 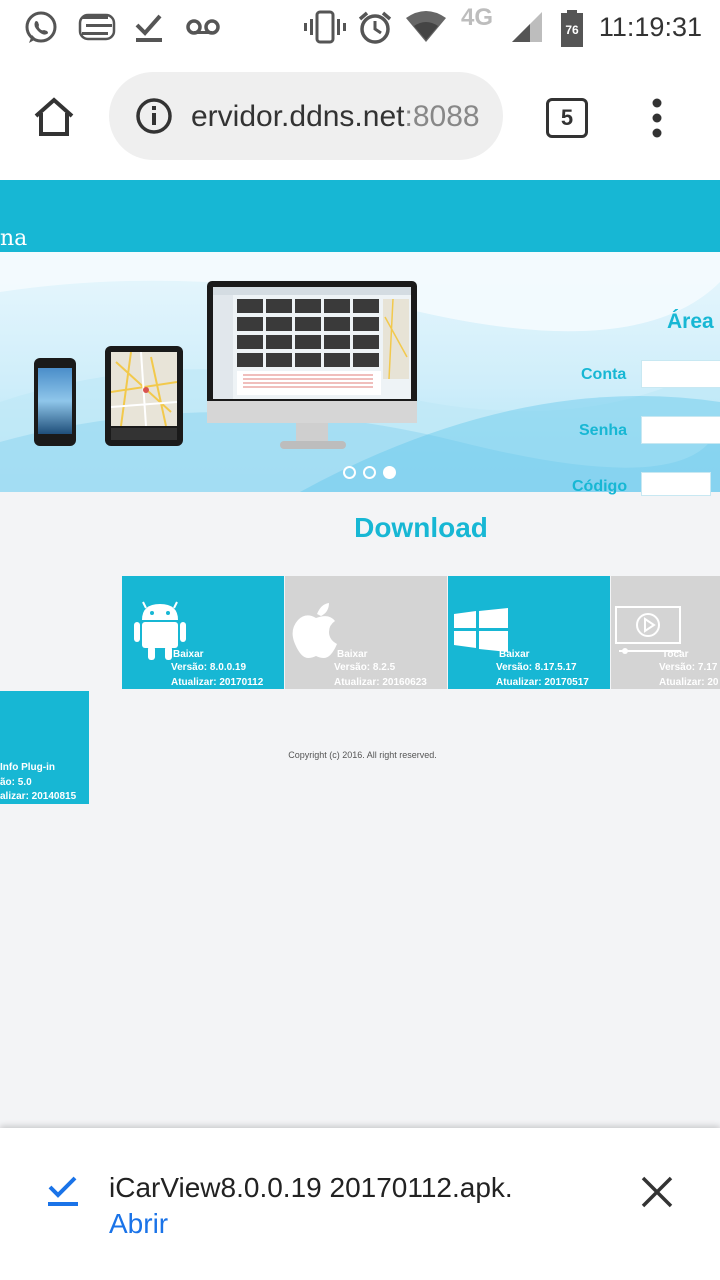 I want to click on download-tile-ios: Baixar Versão: 8.2.5 Atualizar: 20160623, so click(x=366, y=632).